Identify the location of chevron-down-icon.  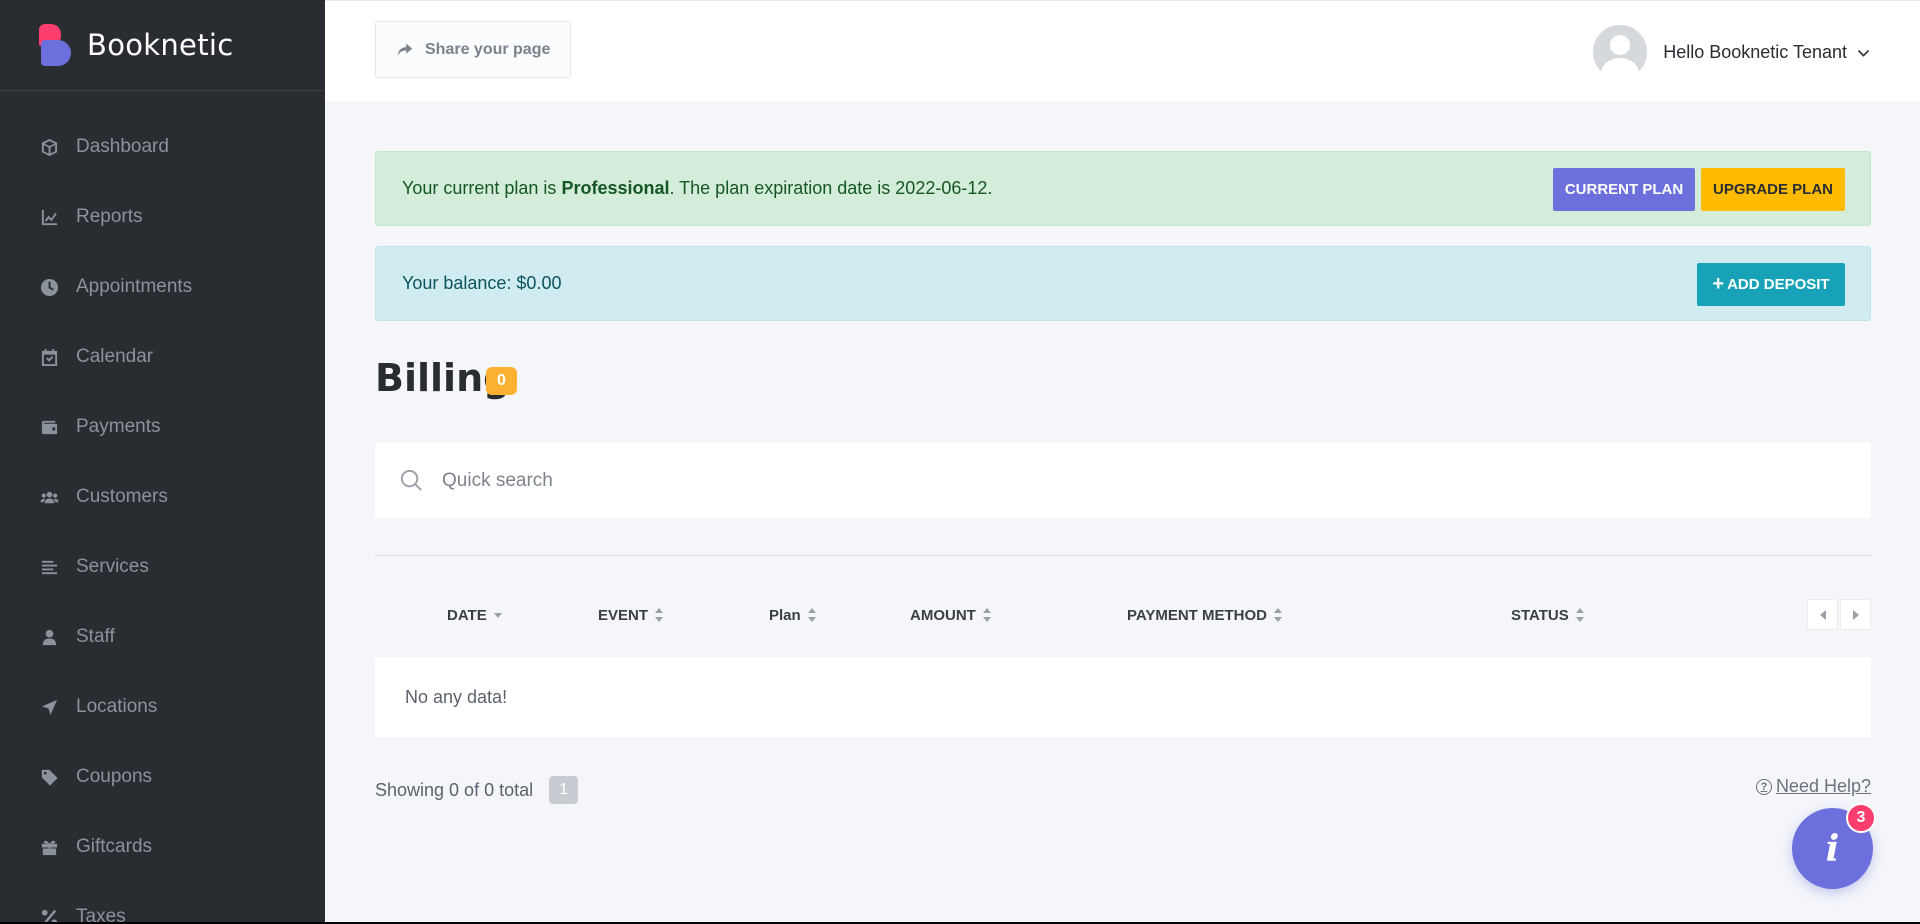
(1863, 53).